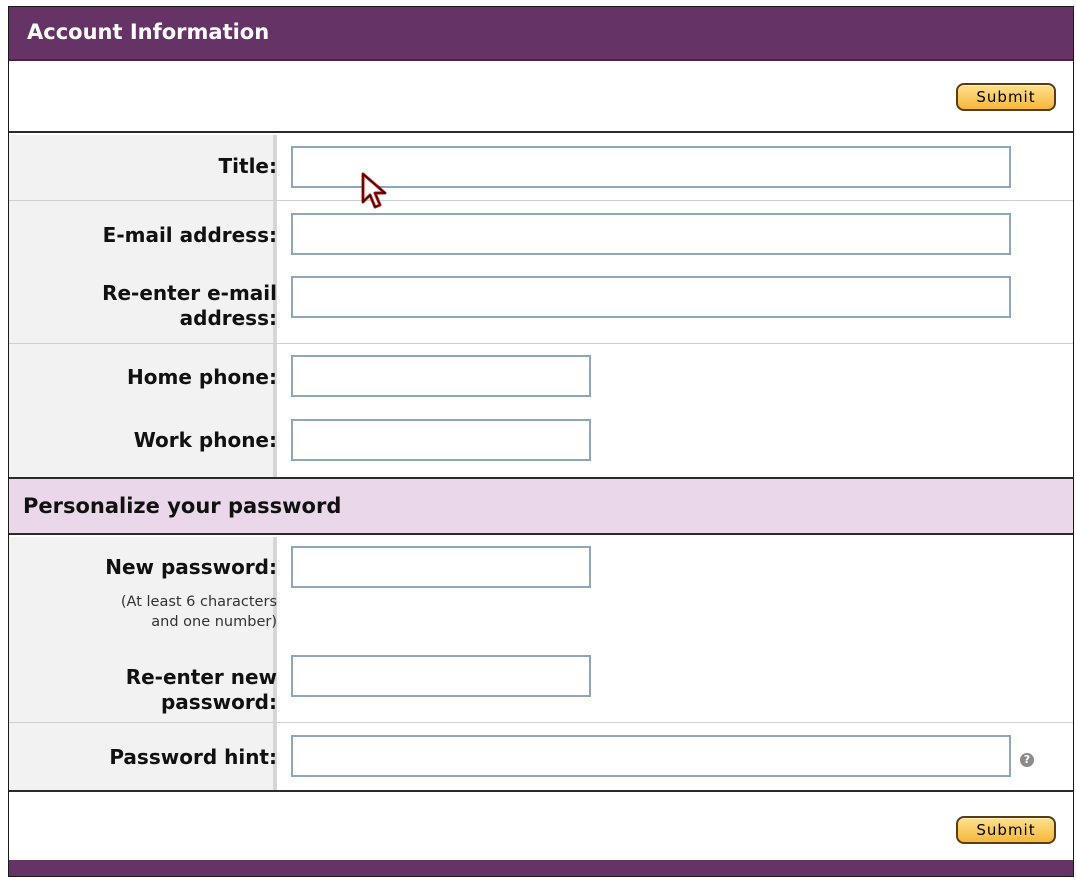 The height and width of the screenshot is (880, 1076). I want to click on email-confirm-label-line2: address:, so click(228, 318).